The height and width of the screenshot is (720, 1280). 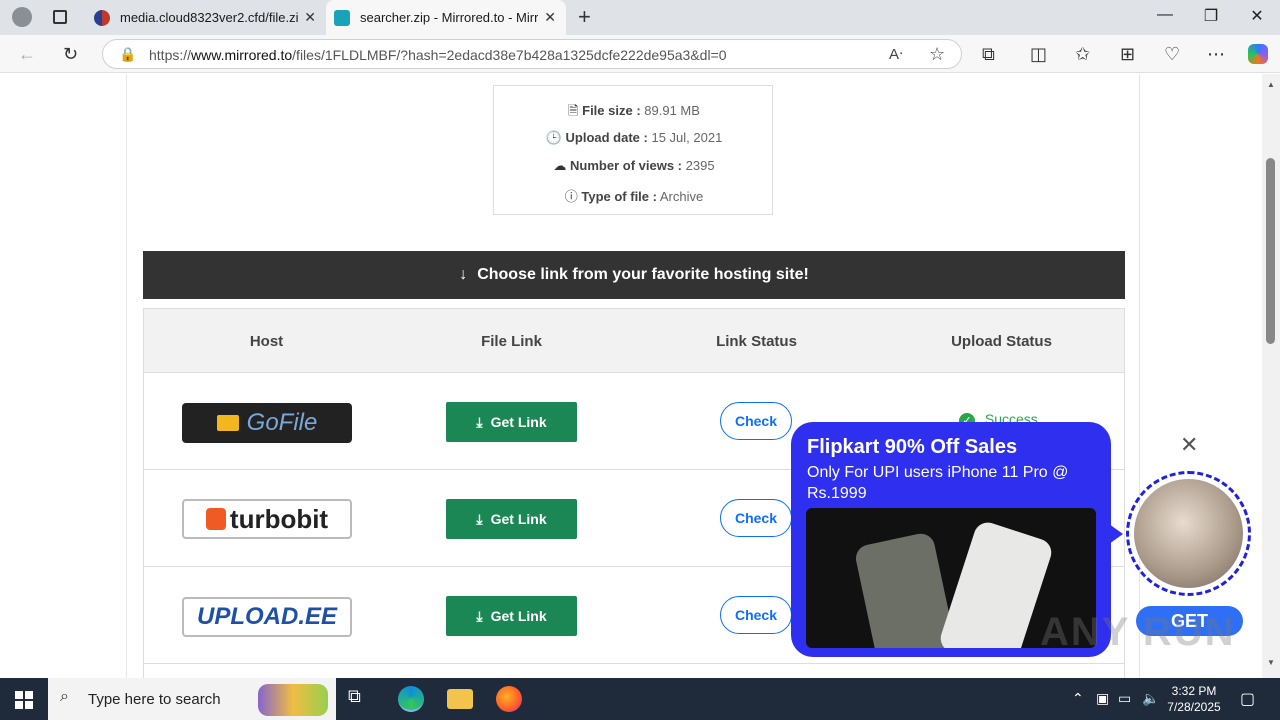 I want to click on file-type-row: ⓘ Type of file : Archive, so click(x=634, y=195).